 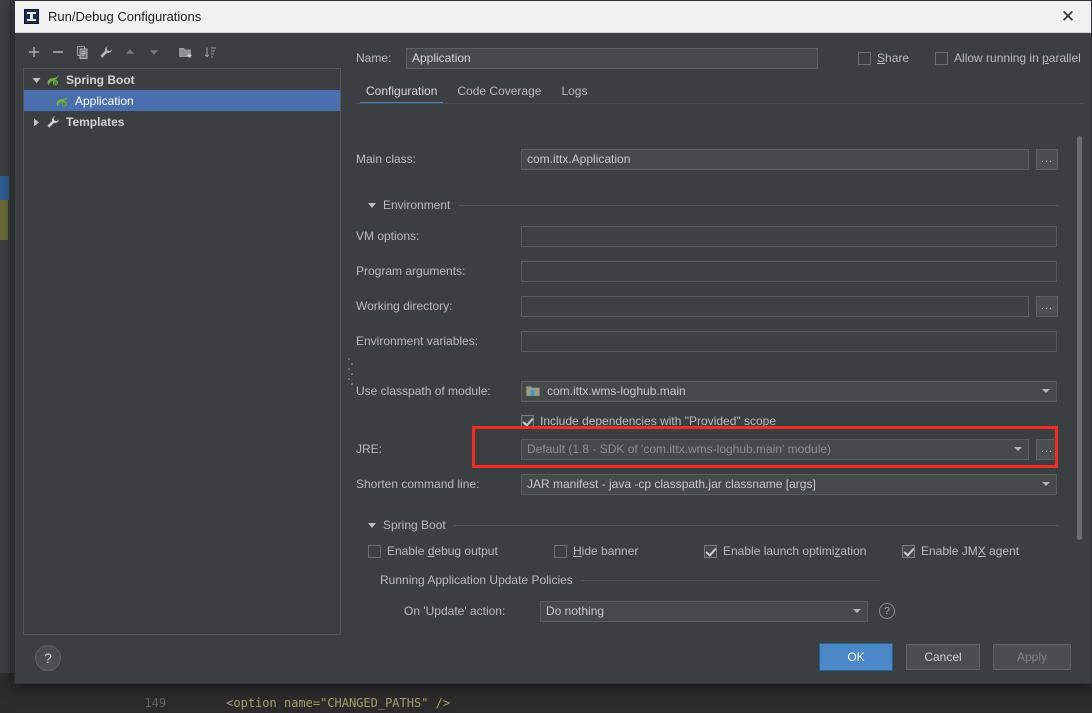 I want to click on enable-launch-optimization-checkbox: Enable launch optimization, so click(x=785, y=551).